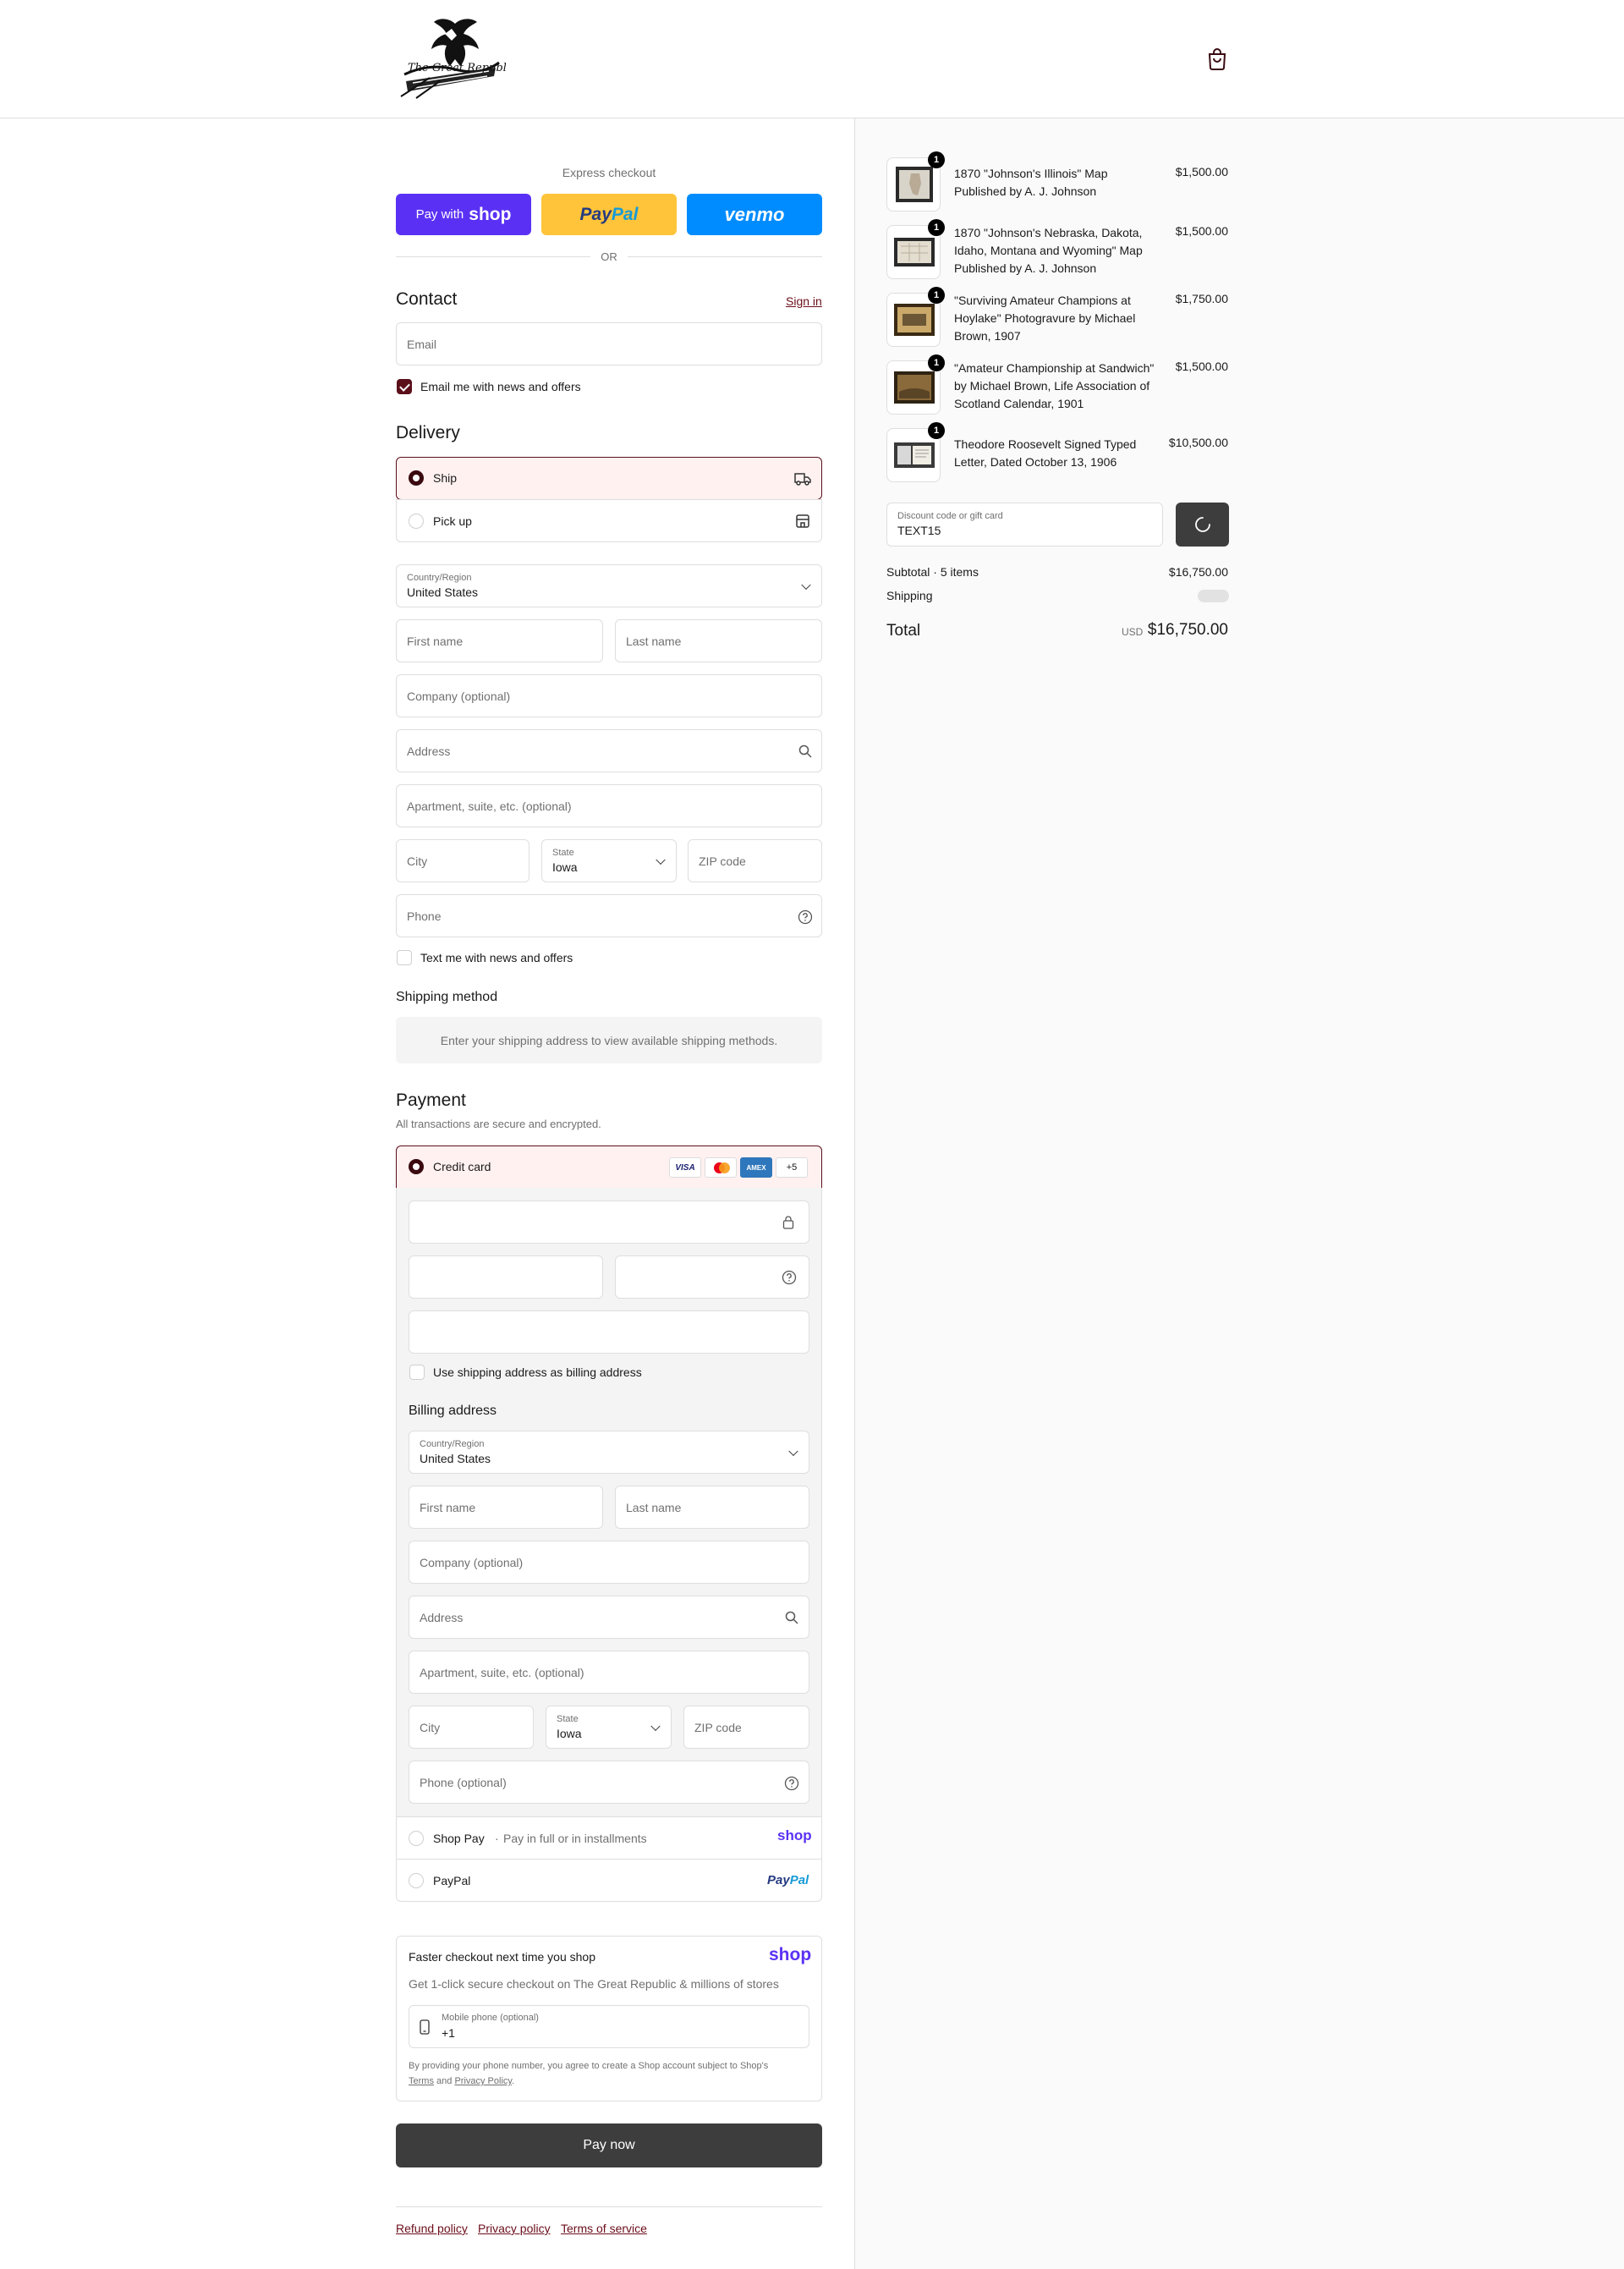 Image resolution: width=1624 pixels, height=2269 pixels. I want to click on loading-spinner-icon, so click(1202, 524).